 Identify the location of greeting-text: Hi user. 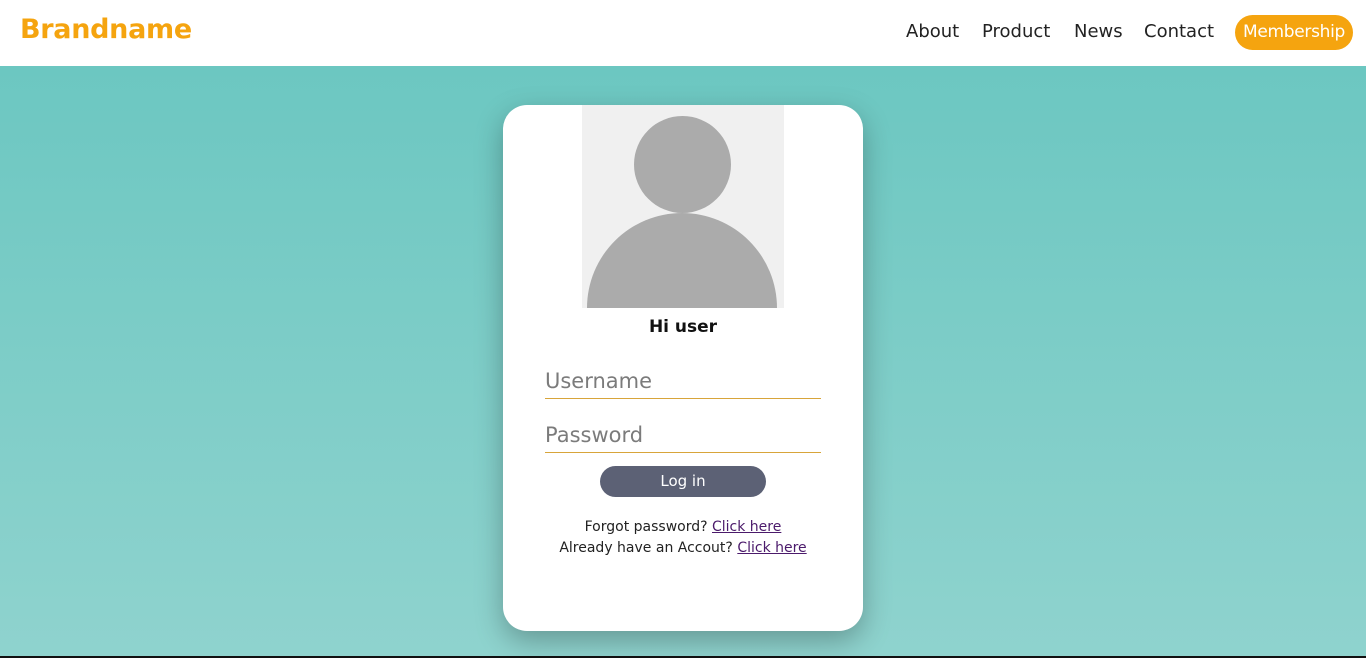
(683, 327).